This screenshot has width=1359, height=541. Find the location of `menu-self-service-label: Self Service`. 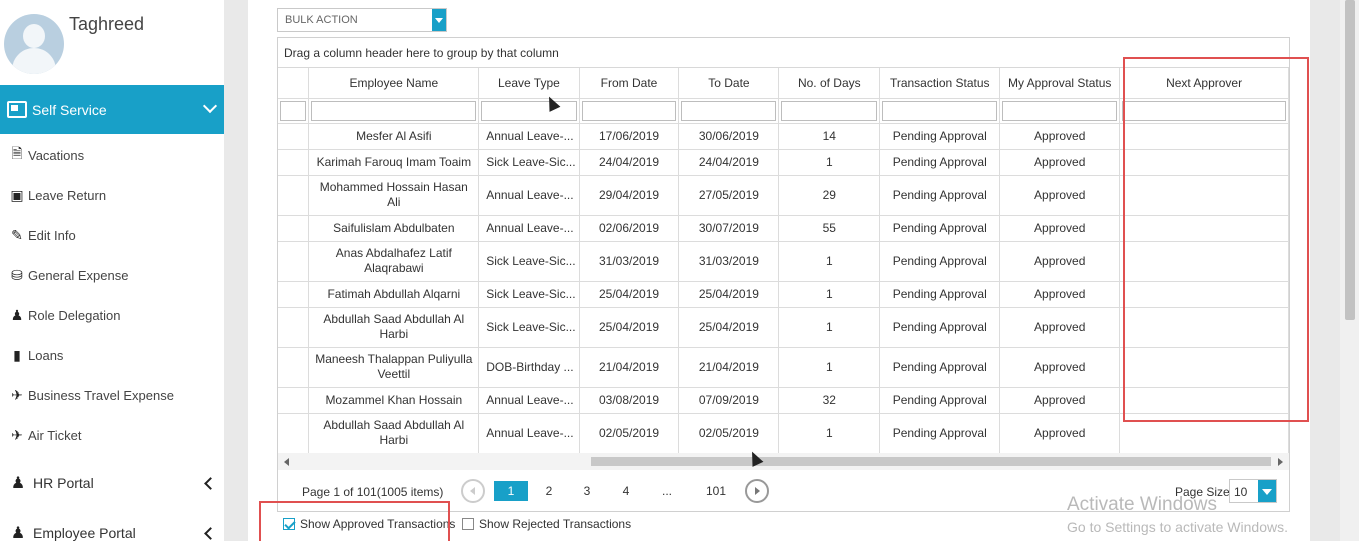

menu-self-service-label: Self Service is located at coordinates (69, 109).